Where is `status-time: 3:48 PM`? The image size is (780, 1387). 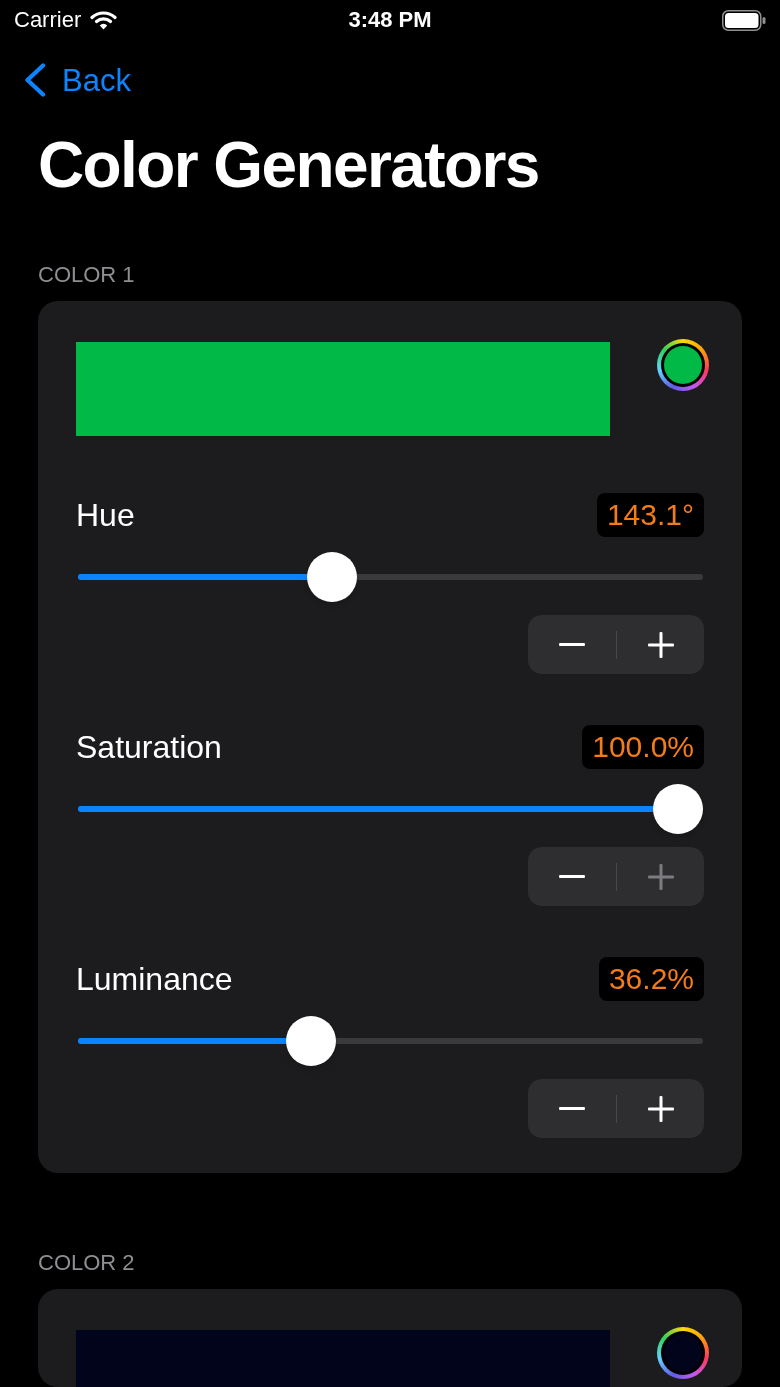 status-time: 3:48 PM is located at coordinates (390, 20).